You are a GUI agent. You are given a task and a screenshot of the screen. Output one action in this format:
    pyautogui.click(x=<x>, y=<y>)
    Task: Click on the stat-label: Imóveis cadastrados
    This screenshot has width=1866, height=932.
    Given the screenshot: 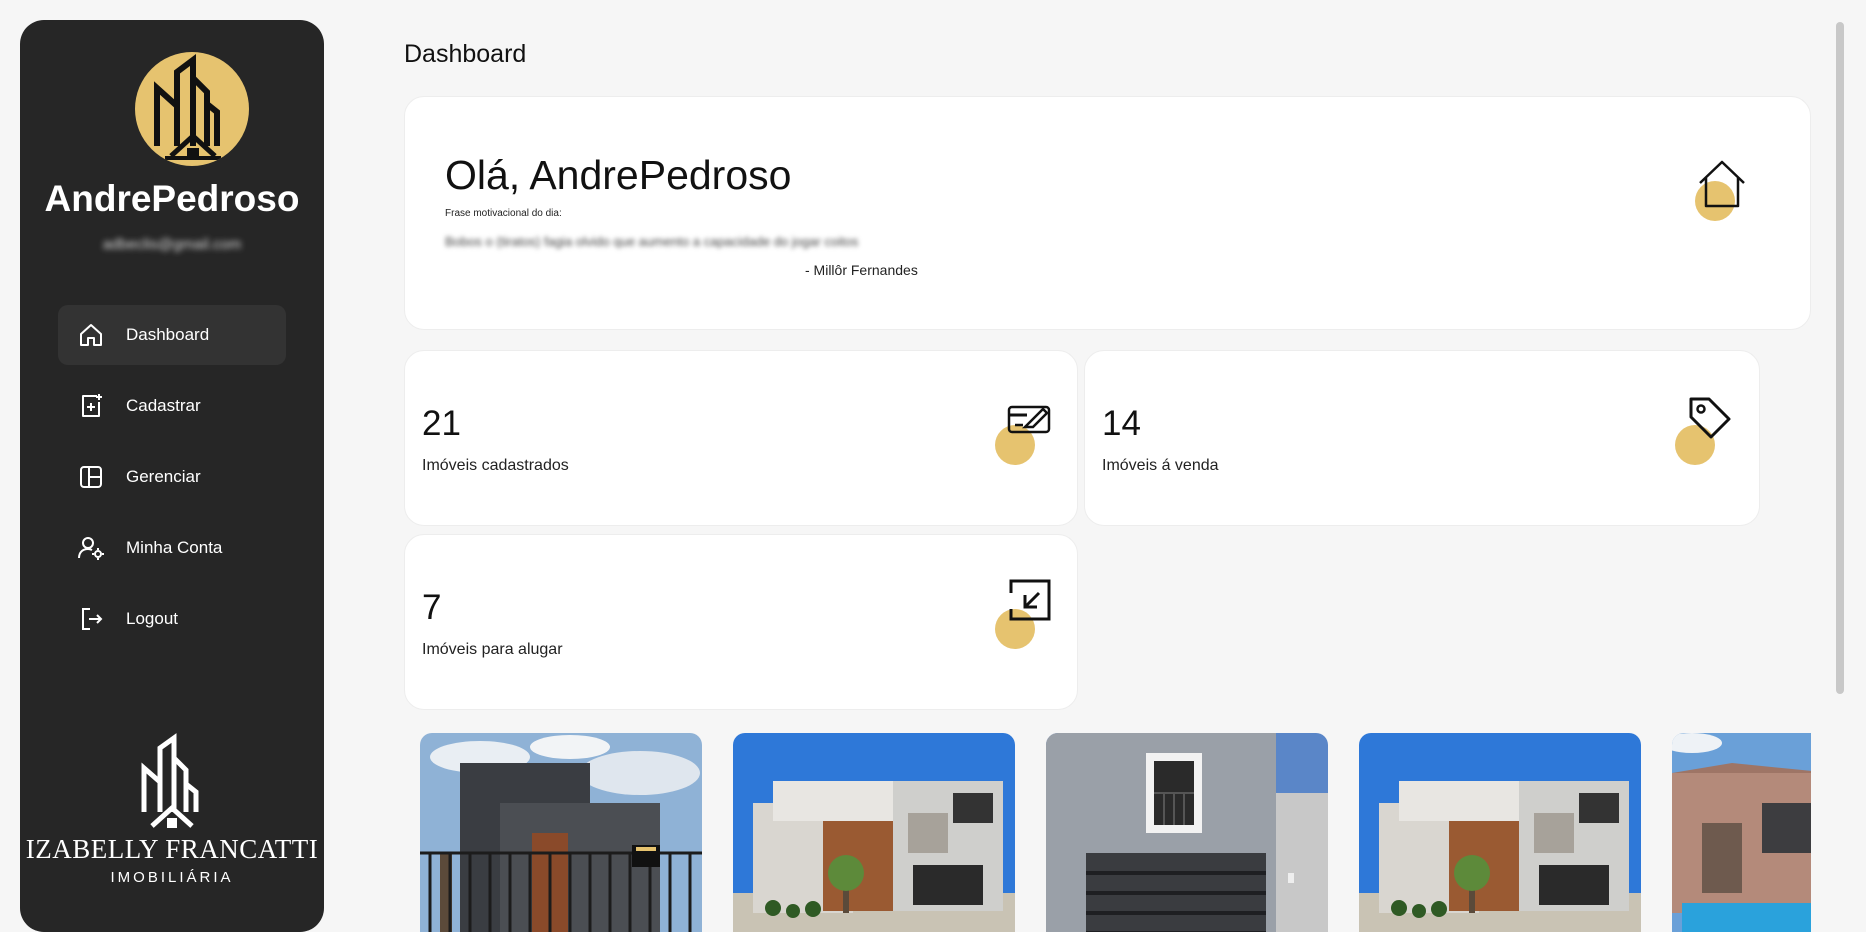 What is the action you would take?
    pyautogui.click(x=495, y=465)
    